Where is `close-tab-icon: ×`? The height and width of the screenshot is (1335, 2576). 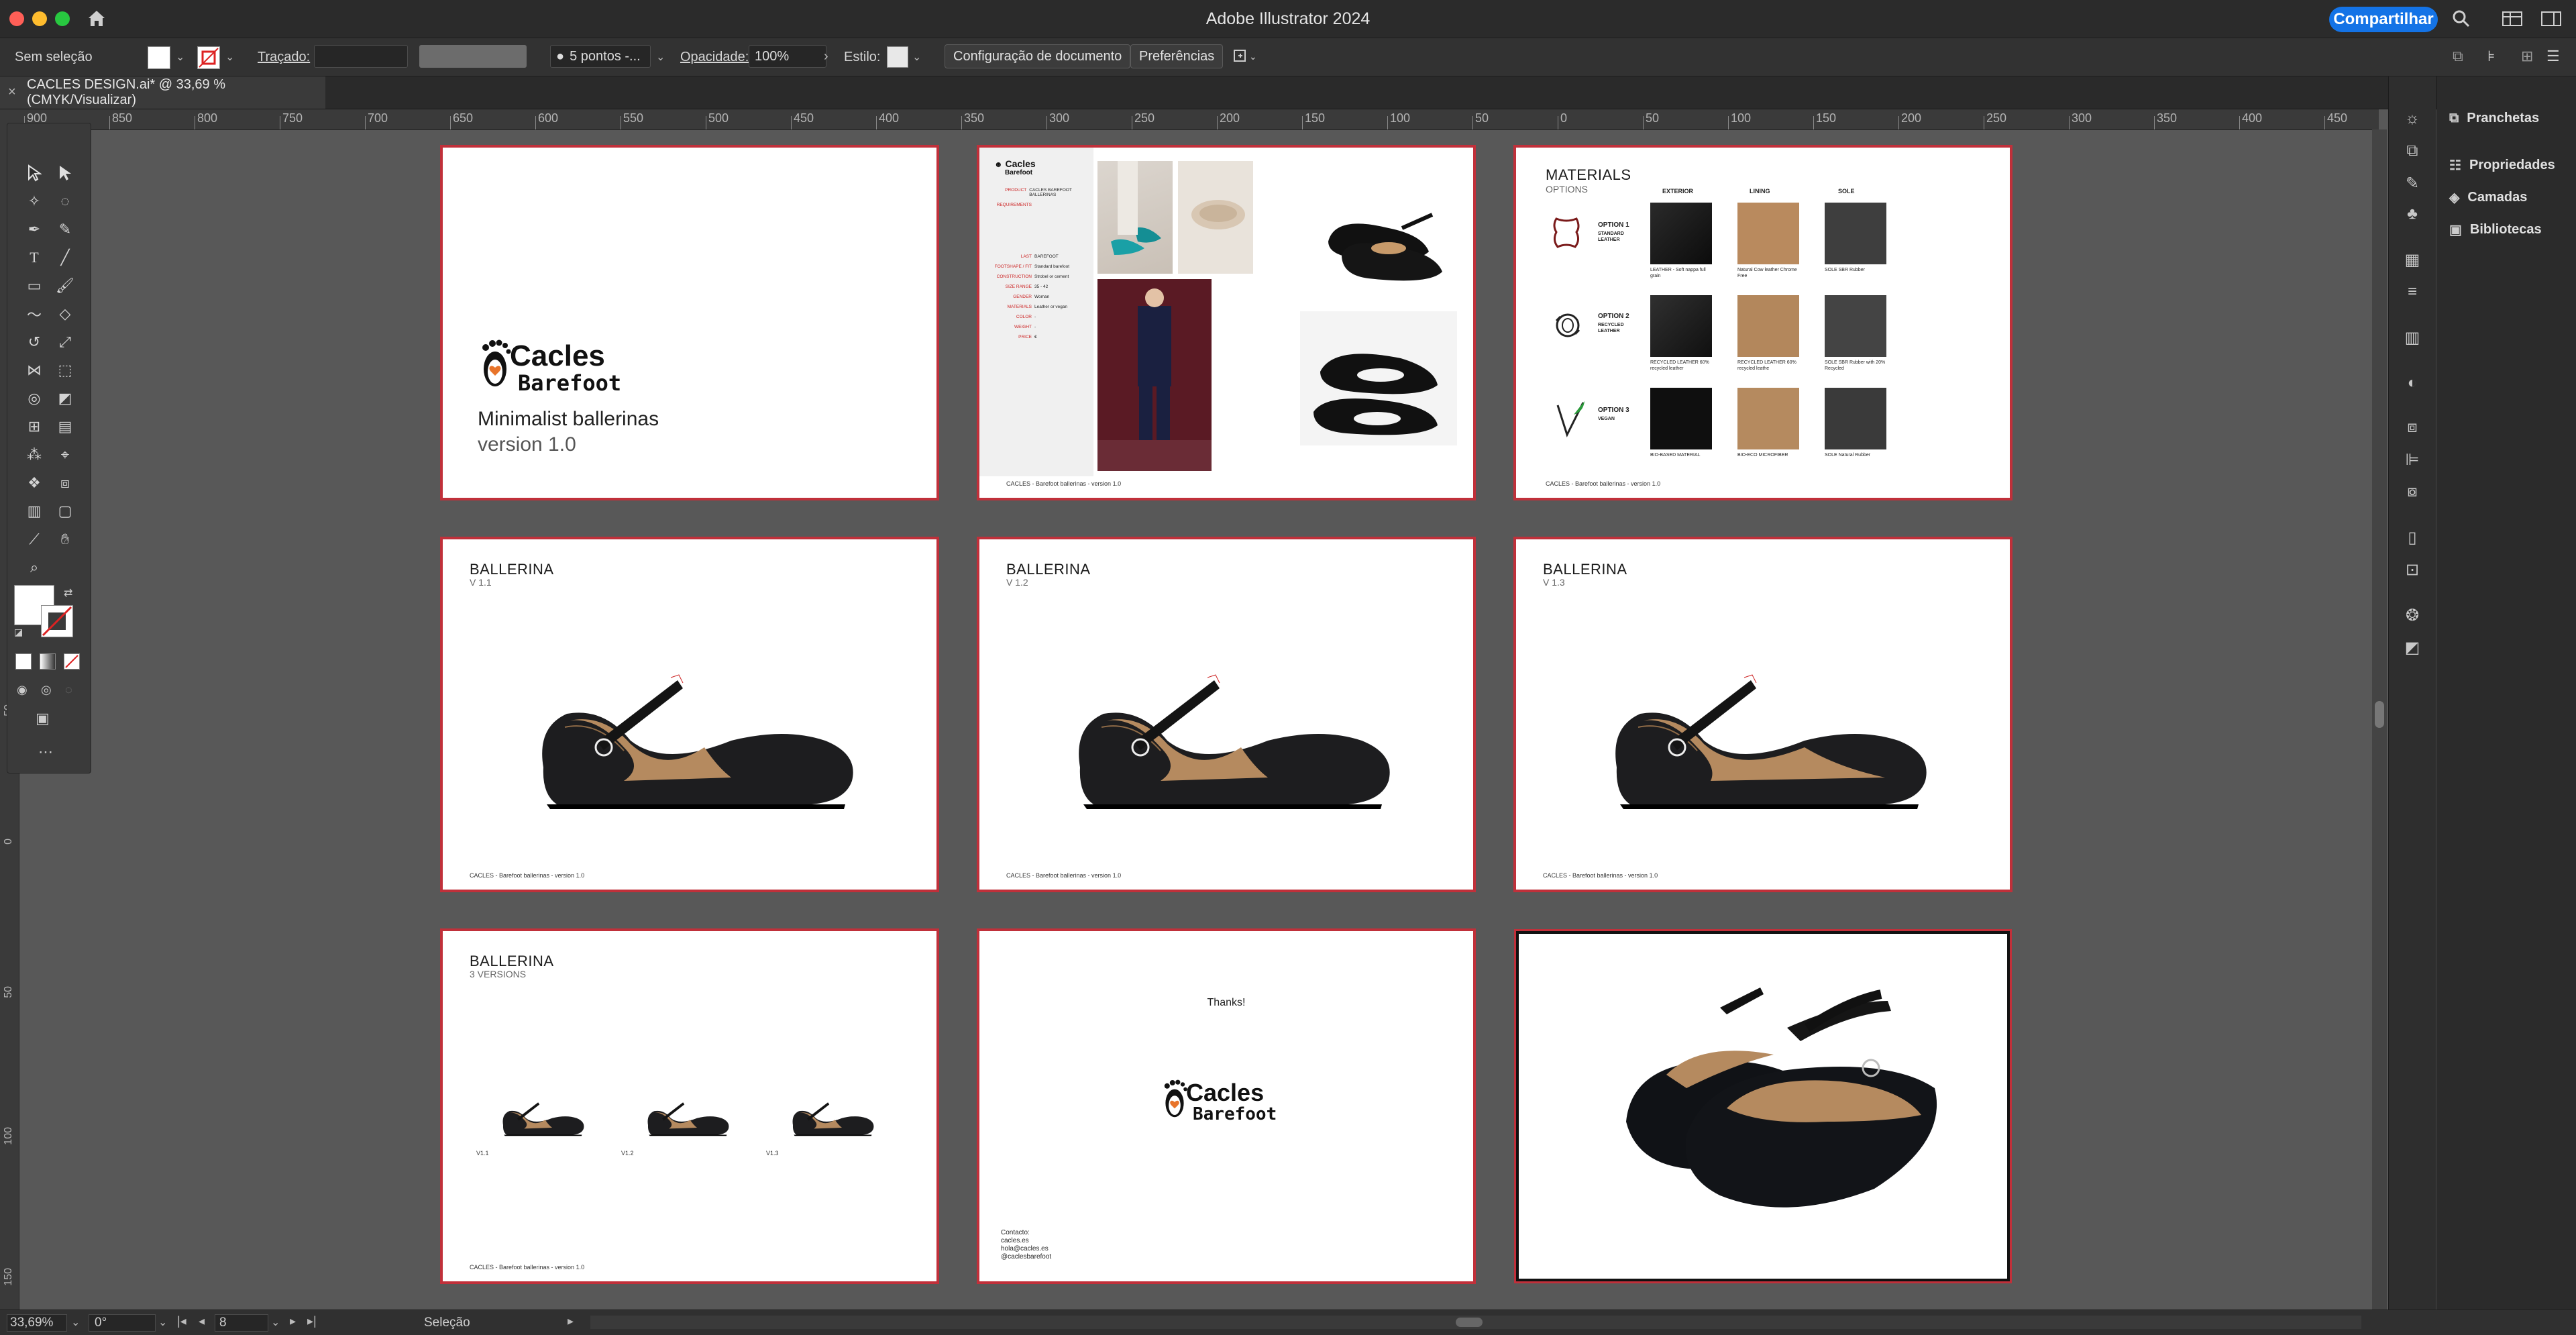 close-tab-icon: × is located at coordinates (12, 92).